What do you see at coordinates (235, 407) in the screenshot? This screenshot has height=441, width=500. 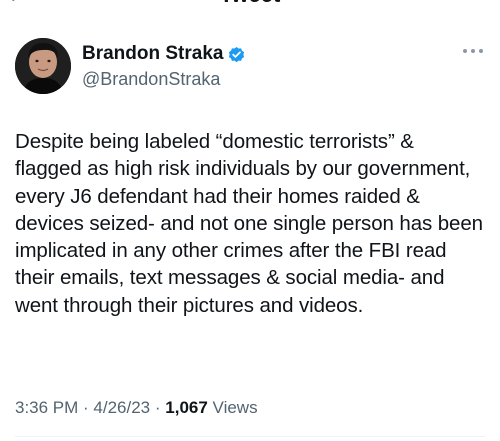 I see `views-label: Views` at bounding box center [235, 407].